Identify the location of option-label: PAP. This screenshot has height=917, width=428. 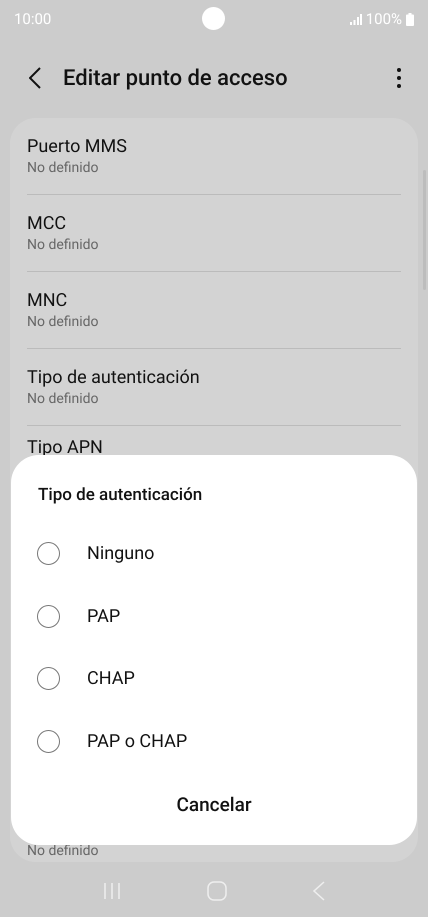
(103, 616).